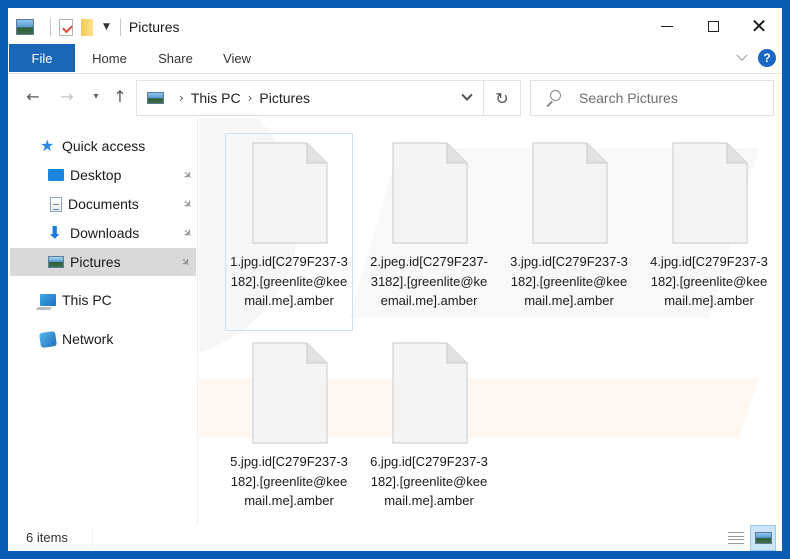 The image size is (790, 559). I want to click on up-button: ↑, so click(120, 96).